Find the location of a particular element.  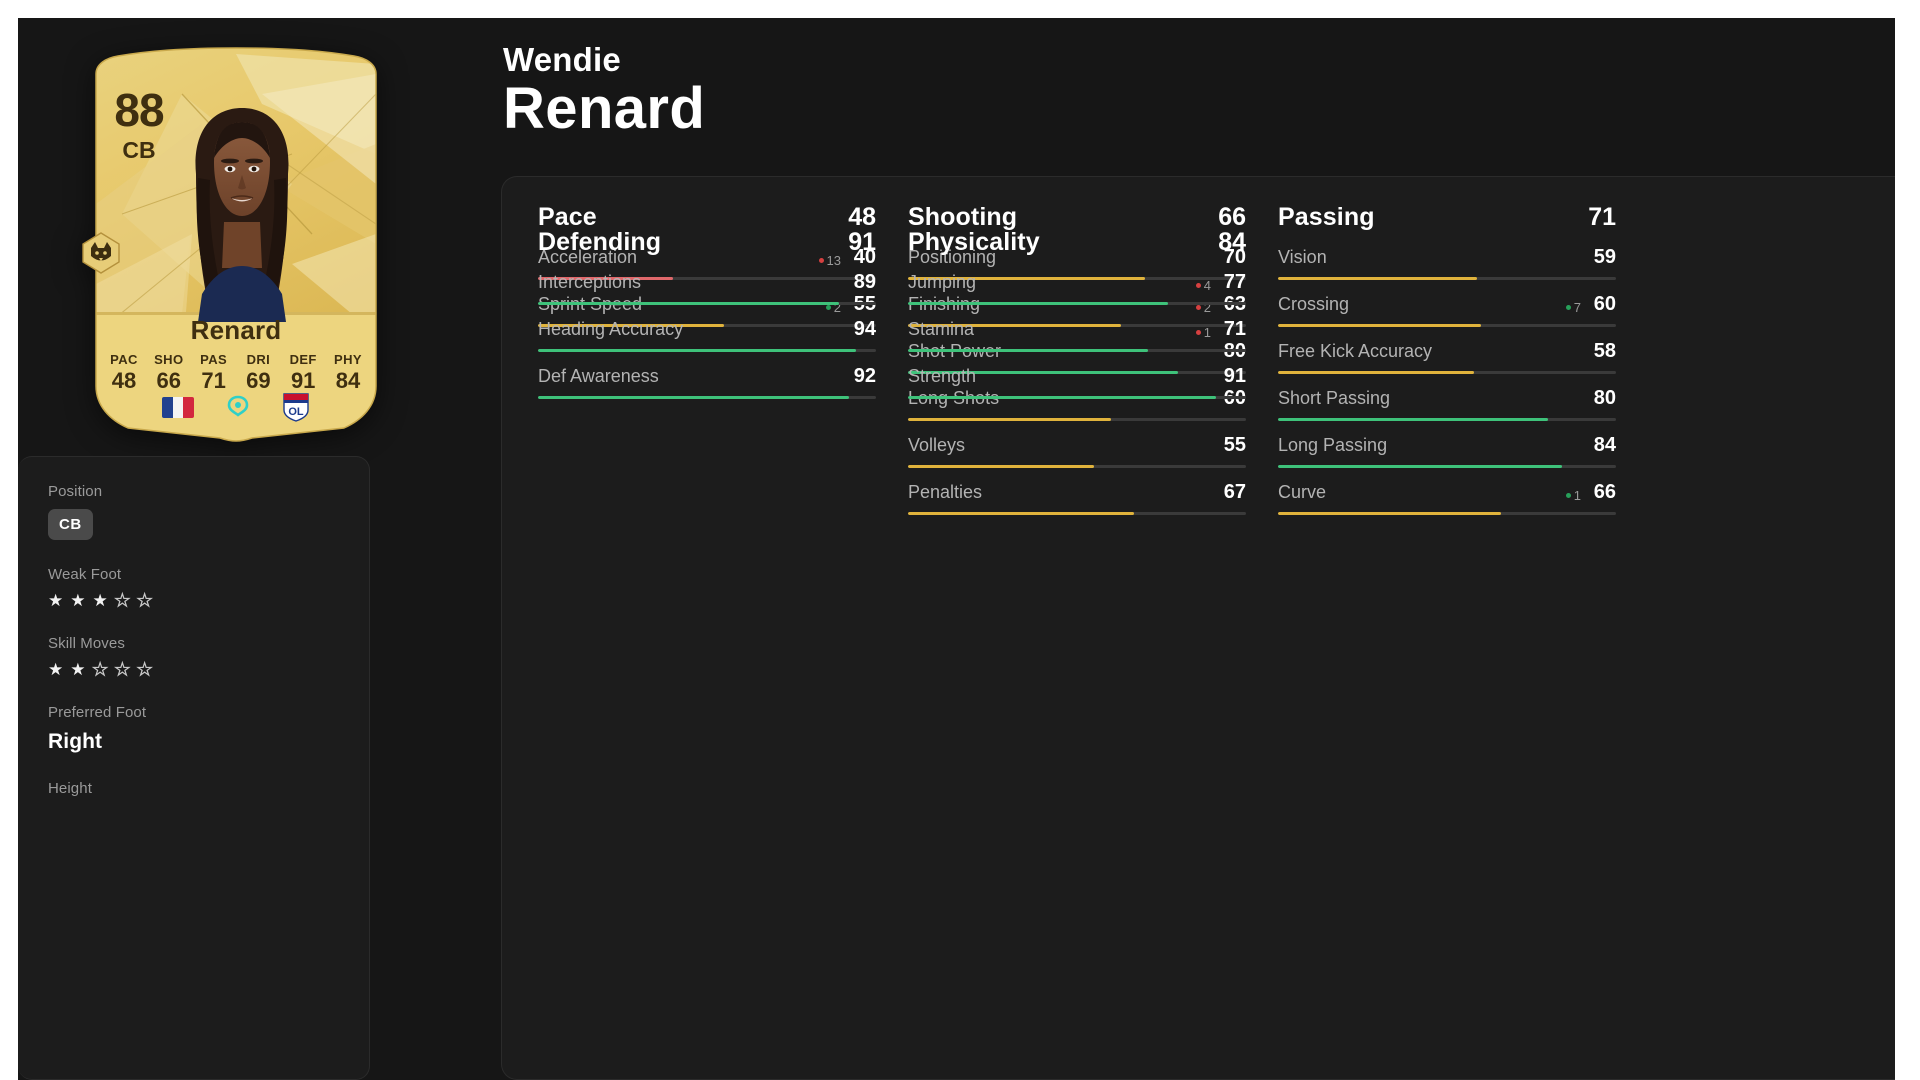

stat-row-right: 4 77 is located at coordinates (1220, 282).